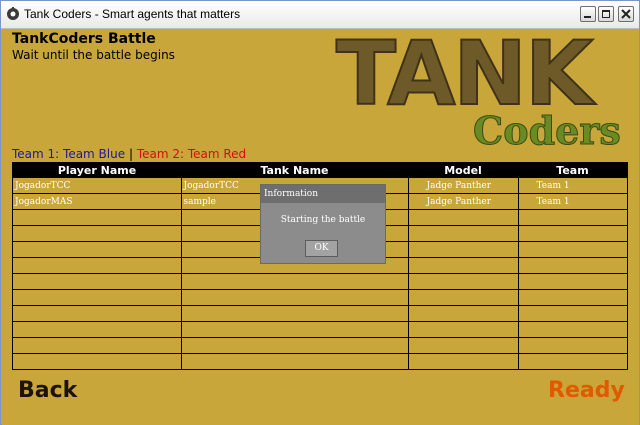 The image size is (640, 425). I want to click on column-header-team: Team, so click(572, 170).